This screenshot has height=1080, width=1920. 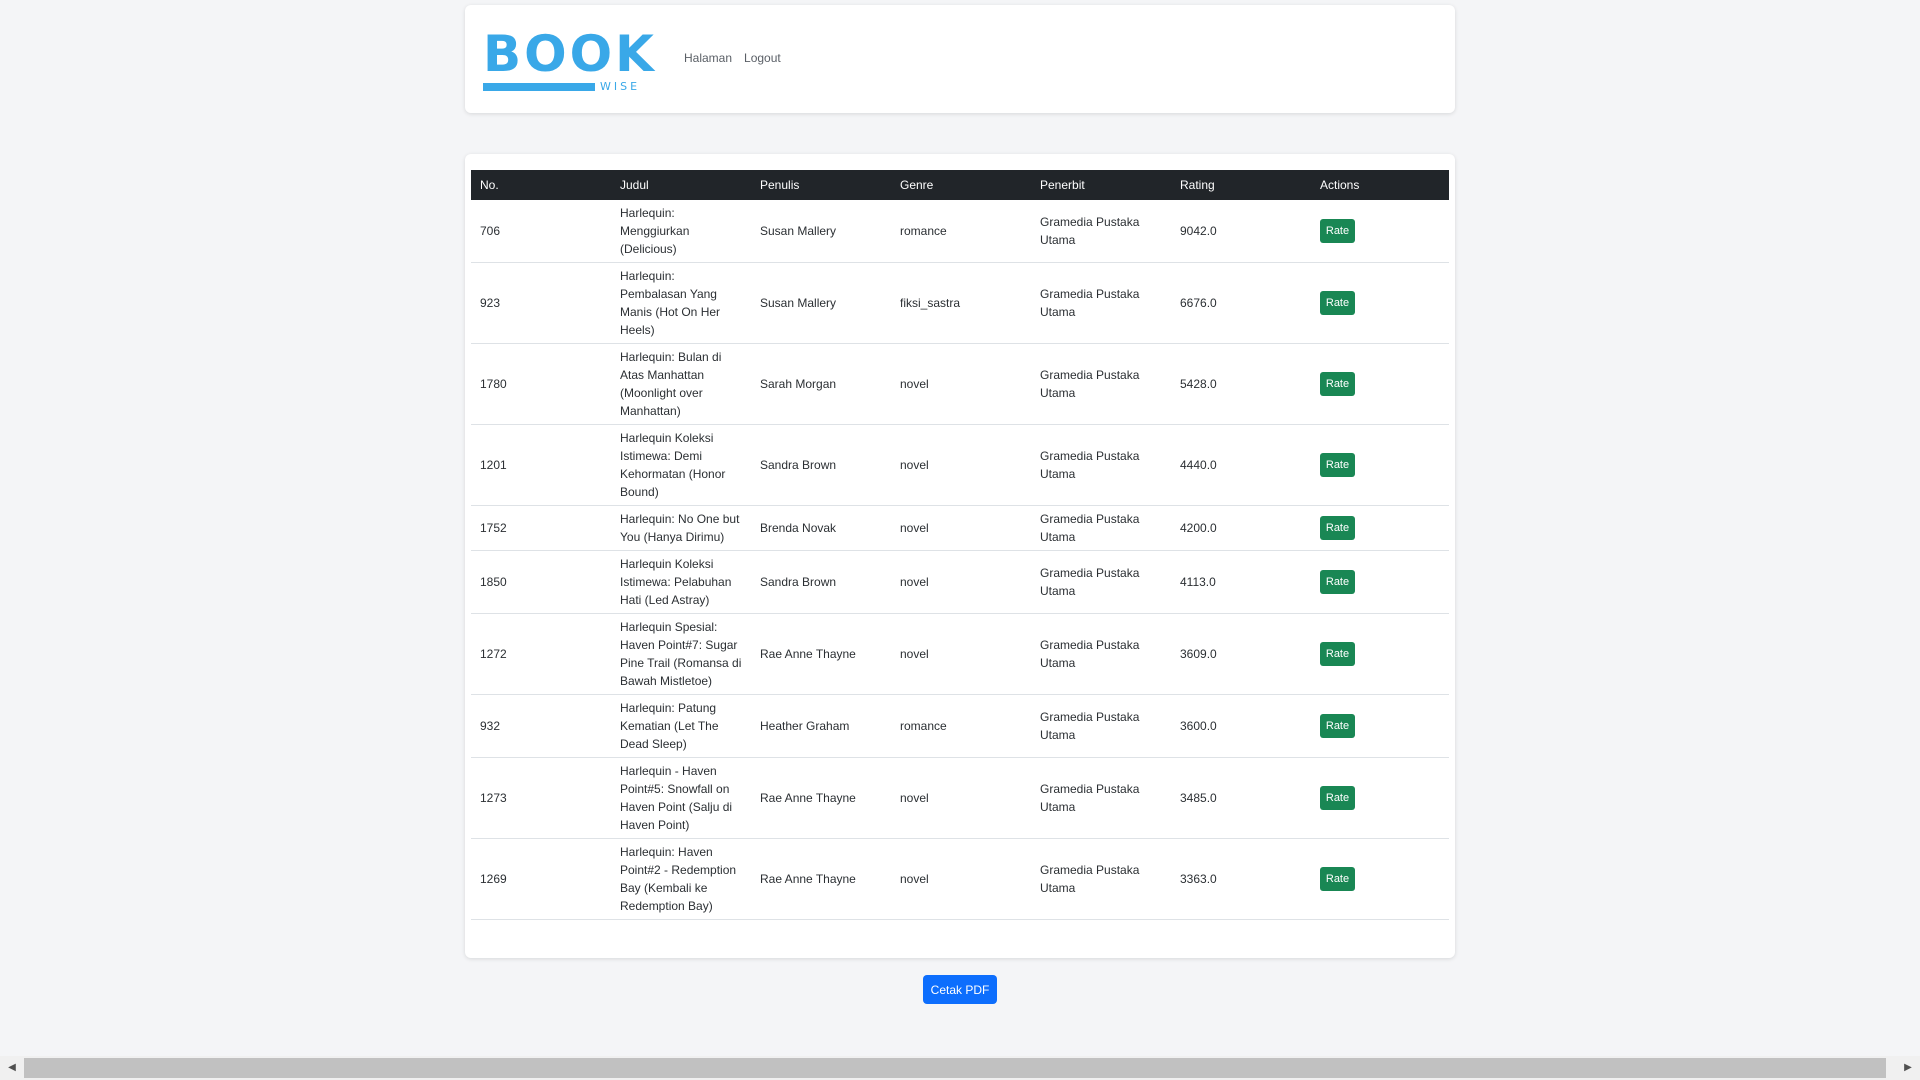 I want to click on logo-underline, so click(x=539, y=87).